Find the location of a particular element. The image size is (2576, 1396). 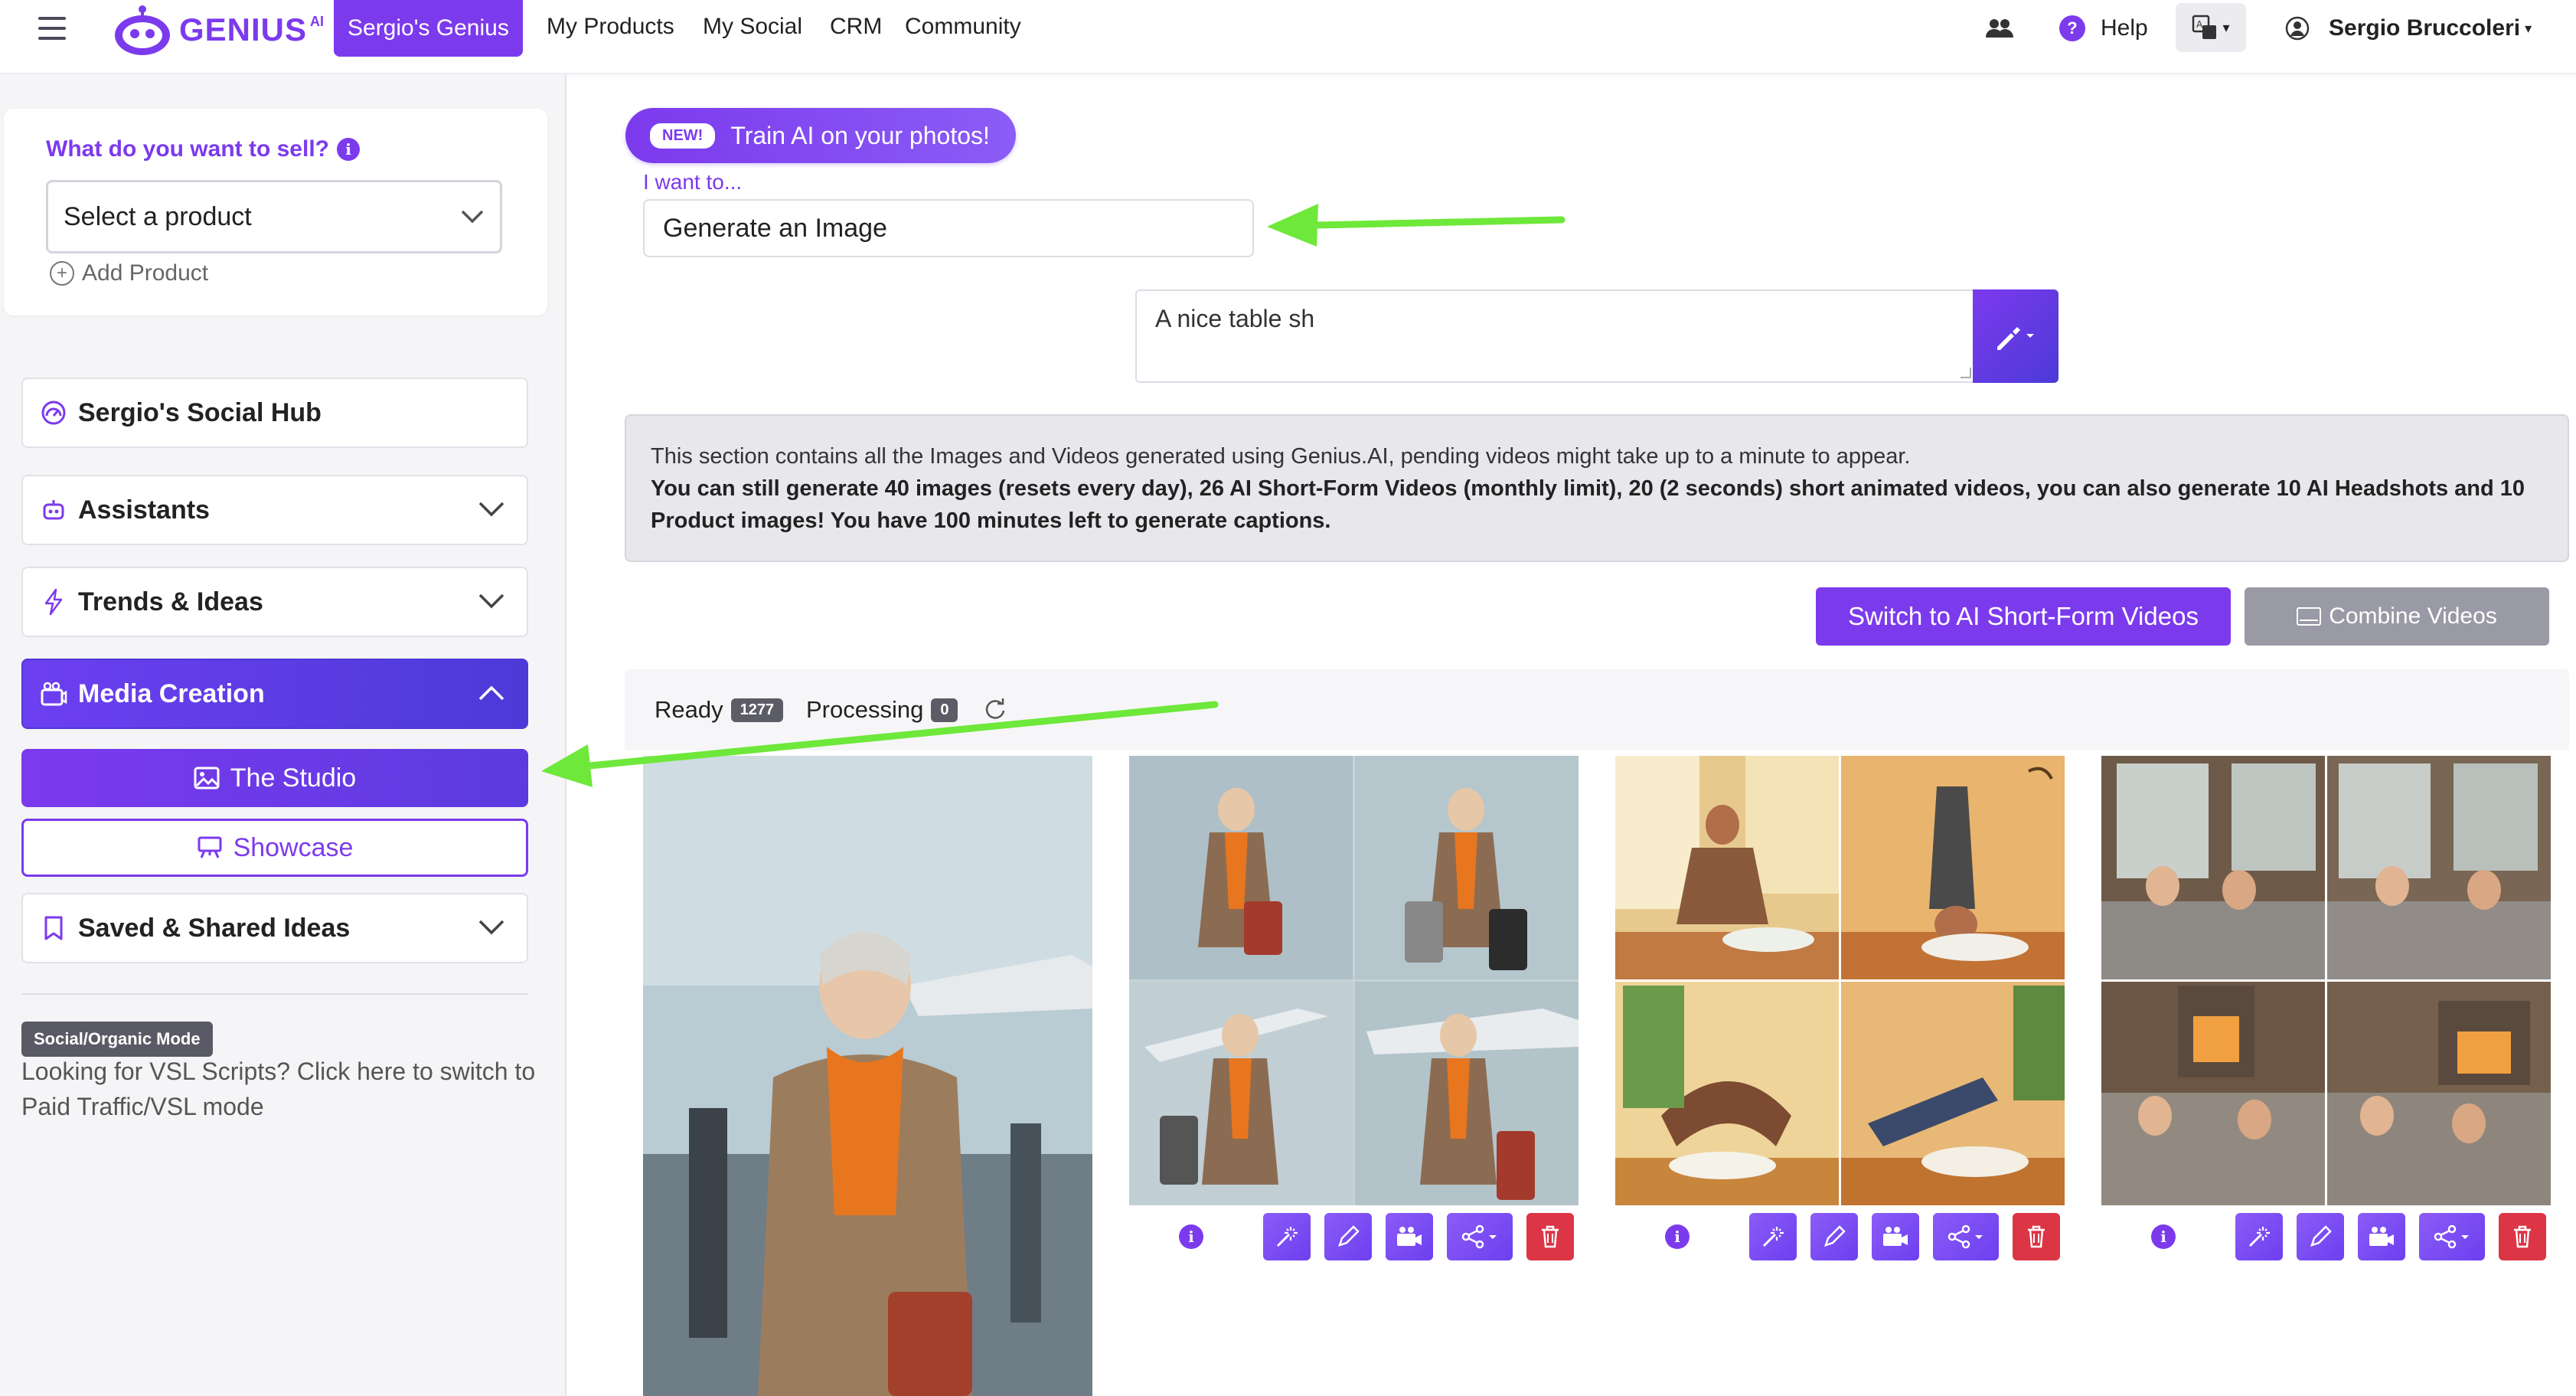

magic-wand-icon is located at coordinates (2259, 1237).